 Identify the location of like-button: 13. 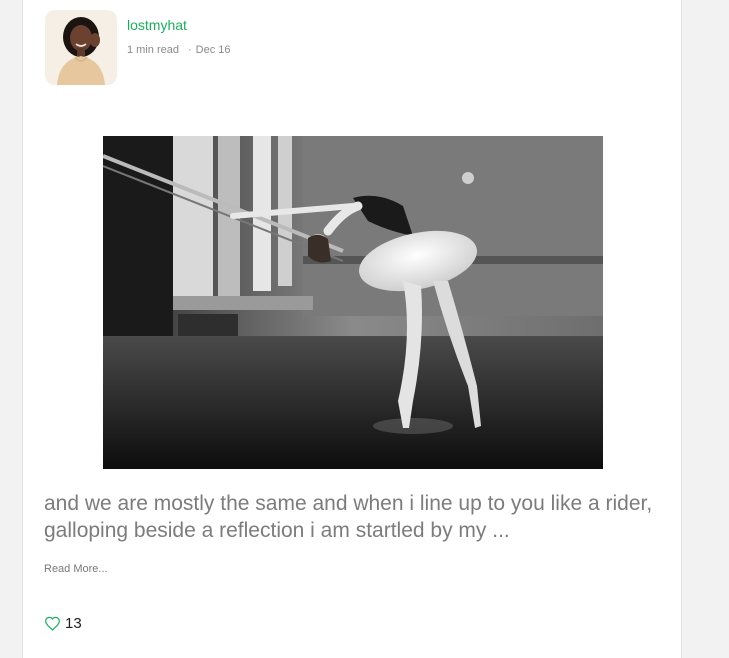
(63, 623).